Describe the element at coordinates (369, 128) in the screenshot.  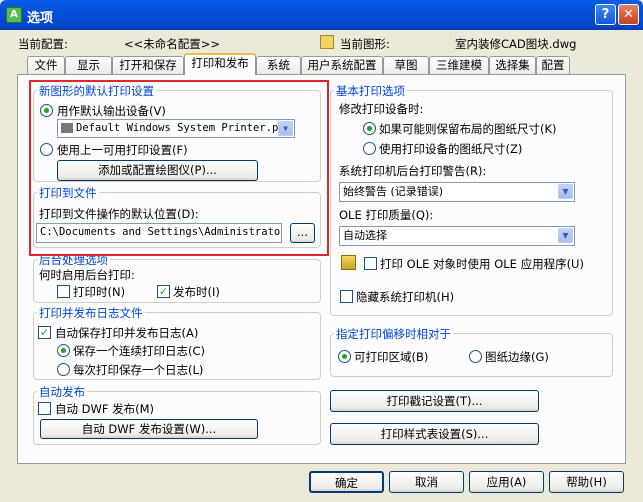
I see `keep-layout-size-radio` at that location.